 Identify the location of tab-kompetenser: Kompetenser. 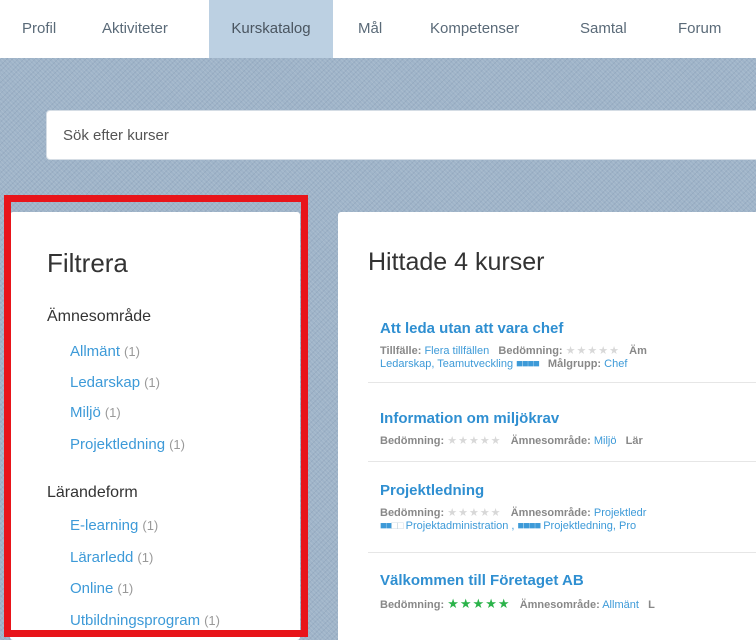
(474, 29).